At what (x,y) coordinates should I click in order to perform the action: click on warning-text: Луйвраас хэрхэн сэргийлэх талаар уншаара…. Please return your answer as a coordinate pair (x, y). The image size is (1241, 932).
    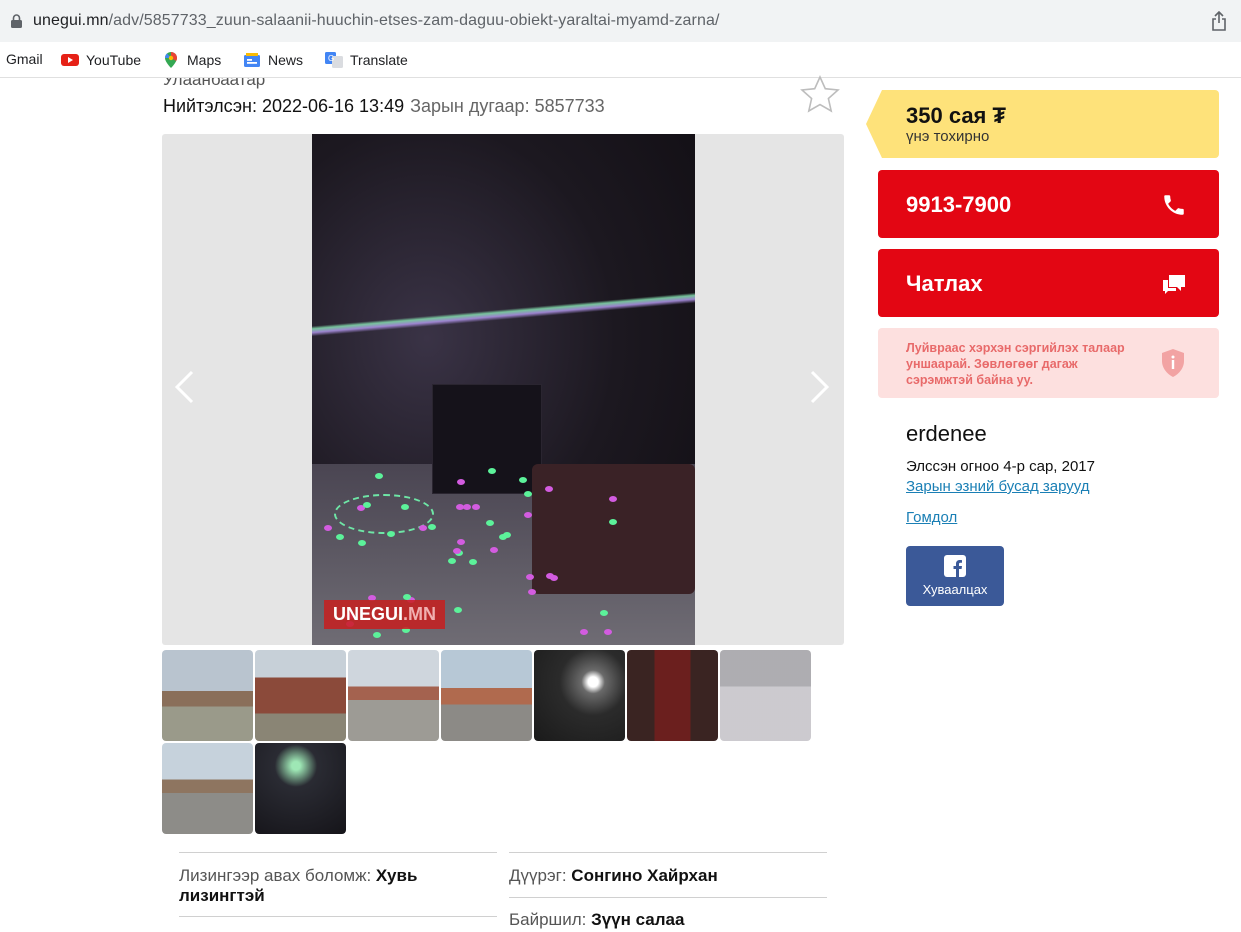
    Looking at the image, I should click on (1015, 364).